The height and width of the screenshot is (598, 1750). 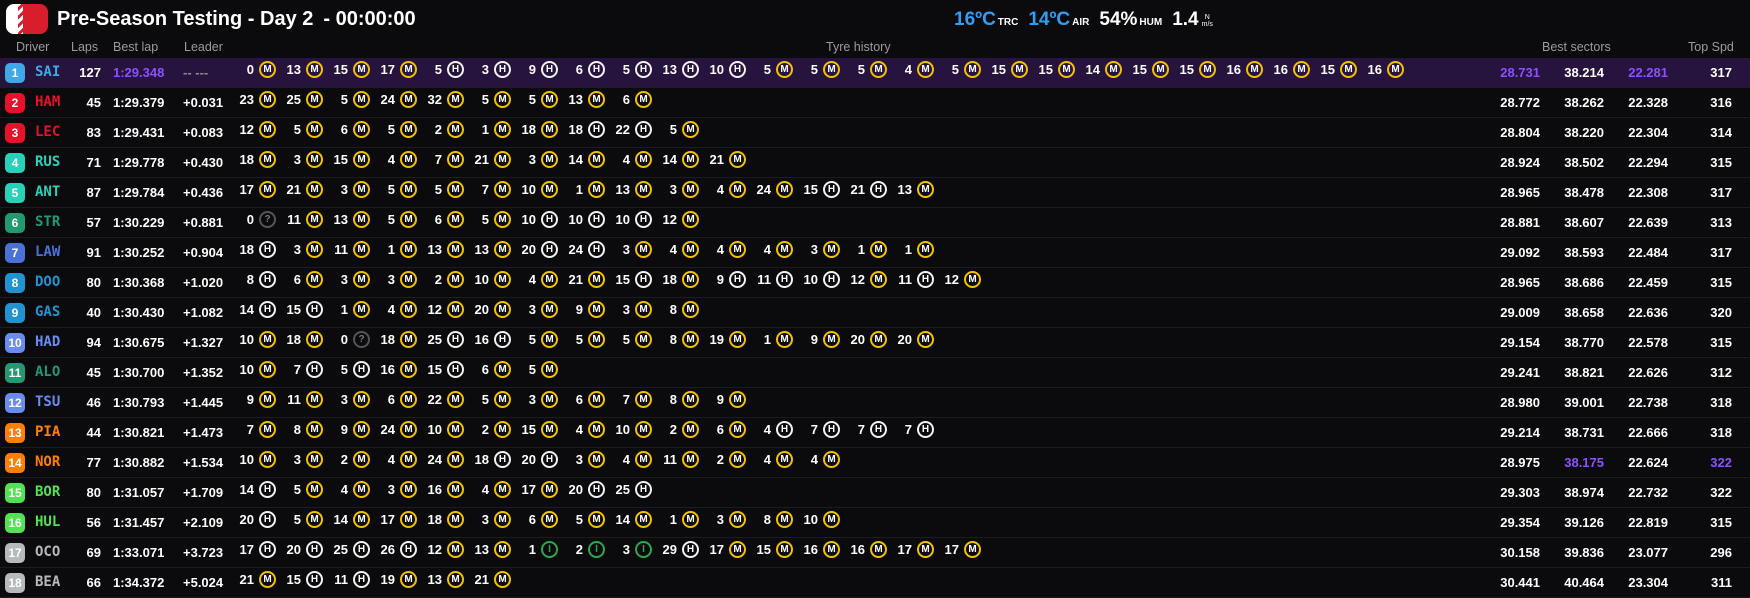 I want to click on best-sector-3: 22.624, so click(x=1648, y=462).